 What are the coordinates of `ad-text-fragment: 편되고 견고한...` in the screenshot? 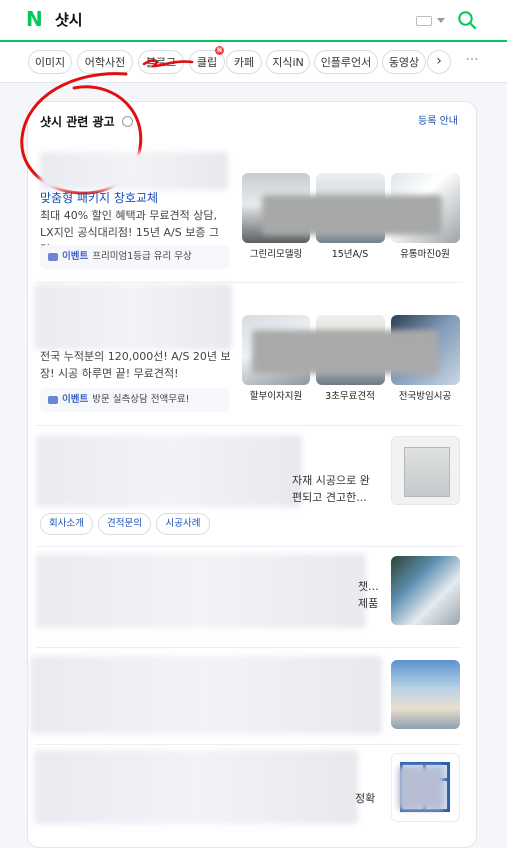 It's located at (329, 497).